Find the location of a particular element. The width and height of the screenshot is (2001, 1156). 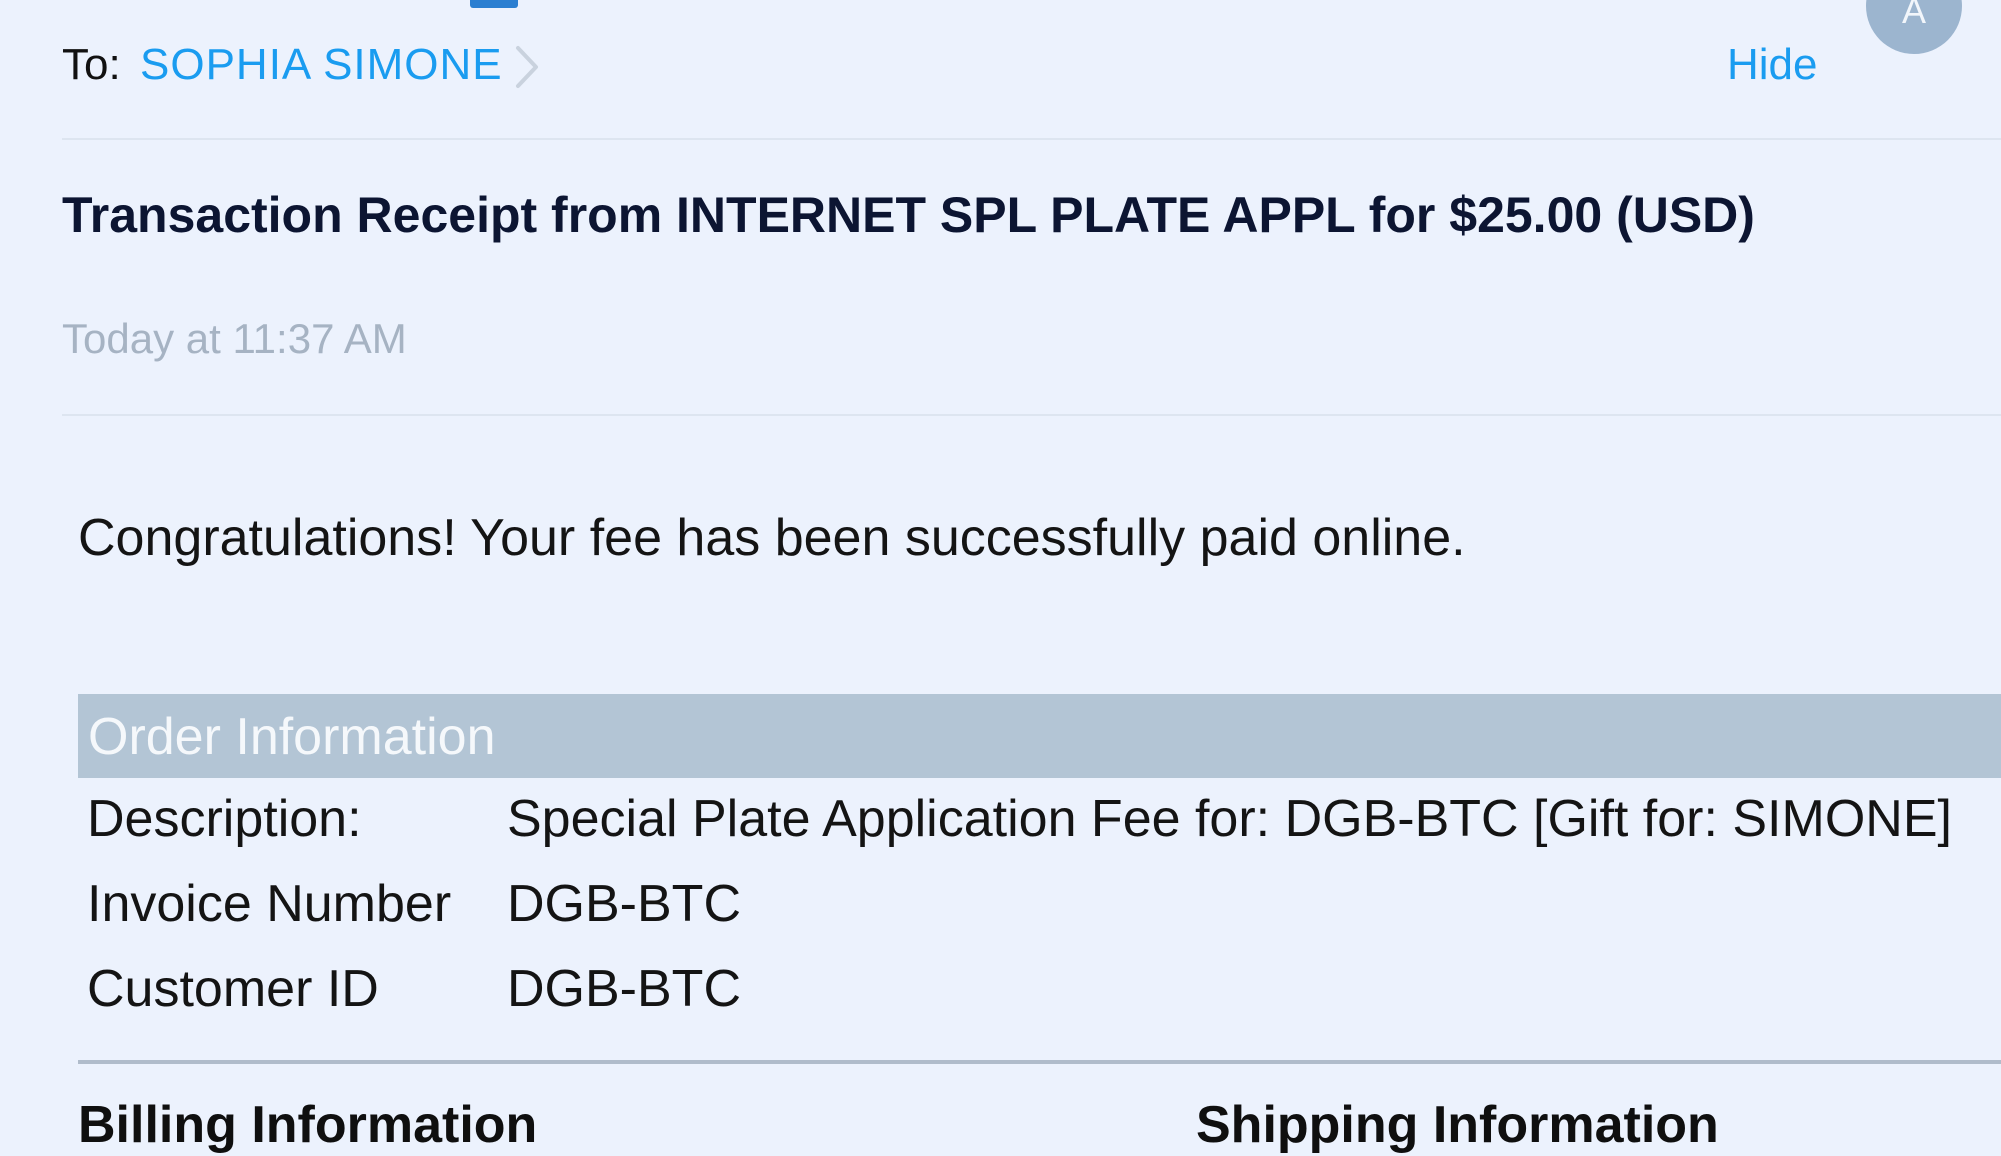

customer-id-label: Customer ID is located at coordinates (233, 989).